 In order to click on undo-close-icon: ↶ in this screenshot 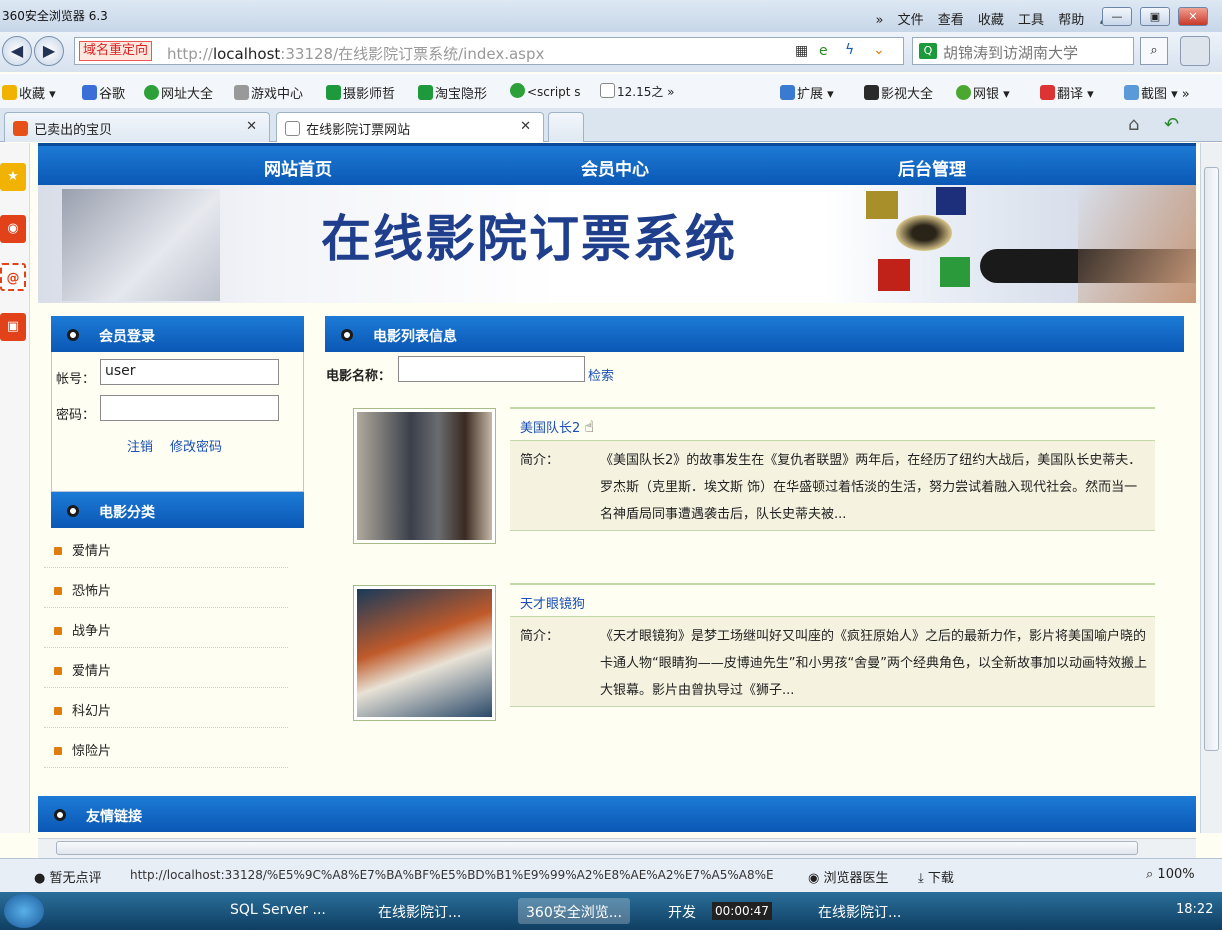, I will do `click(1171, 124)`.